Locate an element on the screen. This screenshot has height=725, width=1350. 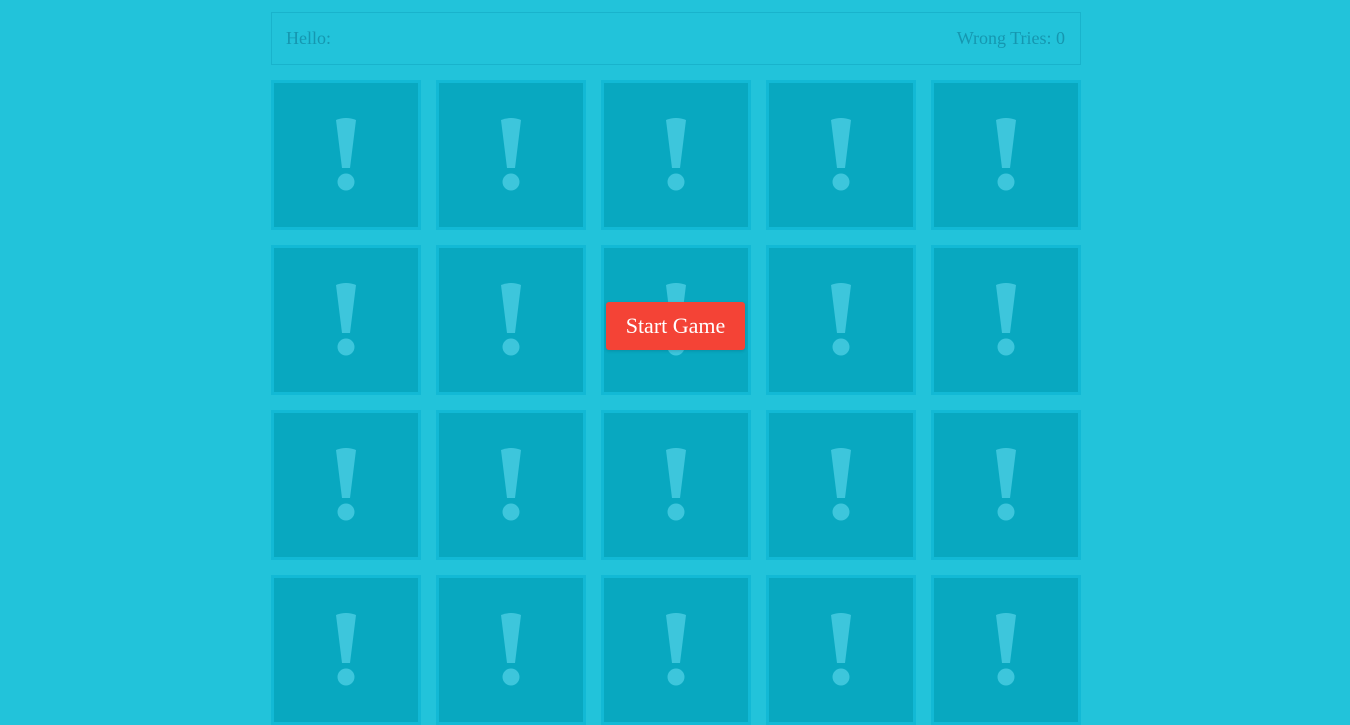
start-game-button: Start Game is located at coordinates (675, 326).